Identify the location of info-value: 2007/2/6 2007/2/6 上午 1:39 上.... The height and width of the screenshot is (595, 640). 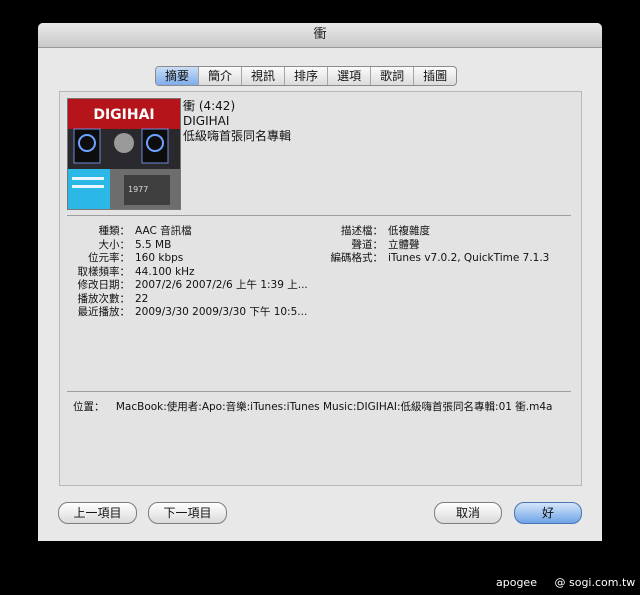
(221, 285).